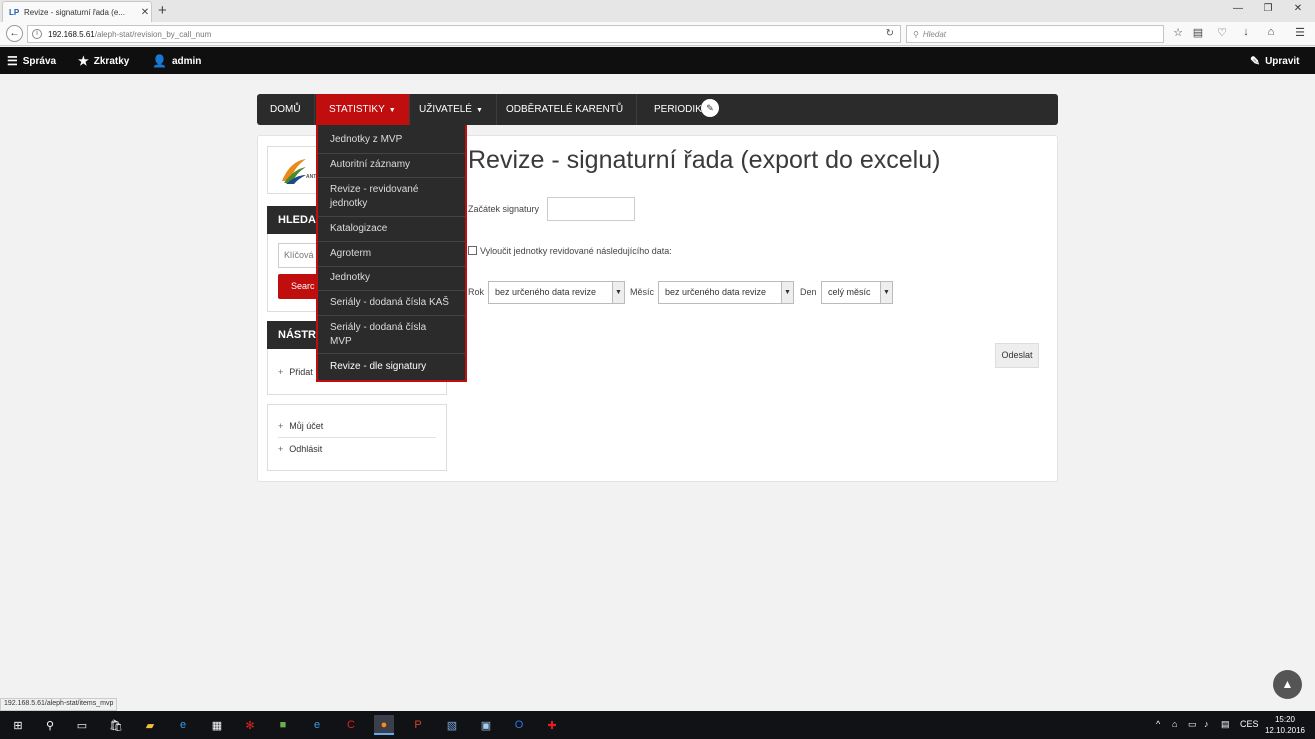 The width and height of the screenshot is (1315, 739). I want to click on store-icon: 🛍, so click(116, 725).